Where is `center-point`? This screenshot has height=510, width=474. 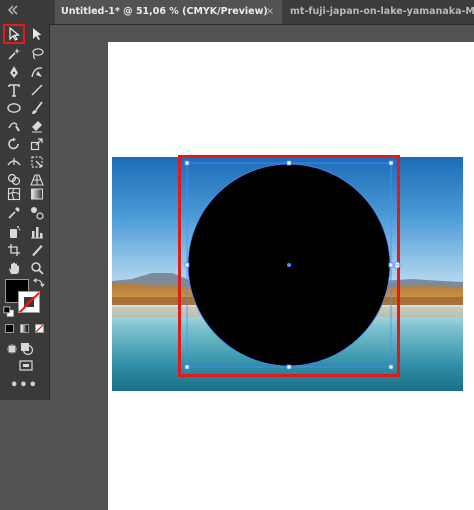 center-point is located at coordinates (289, 265).